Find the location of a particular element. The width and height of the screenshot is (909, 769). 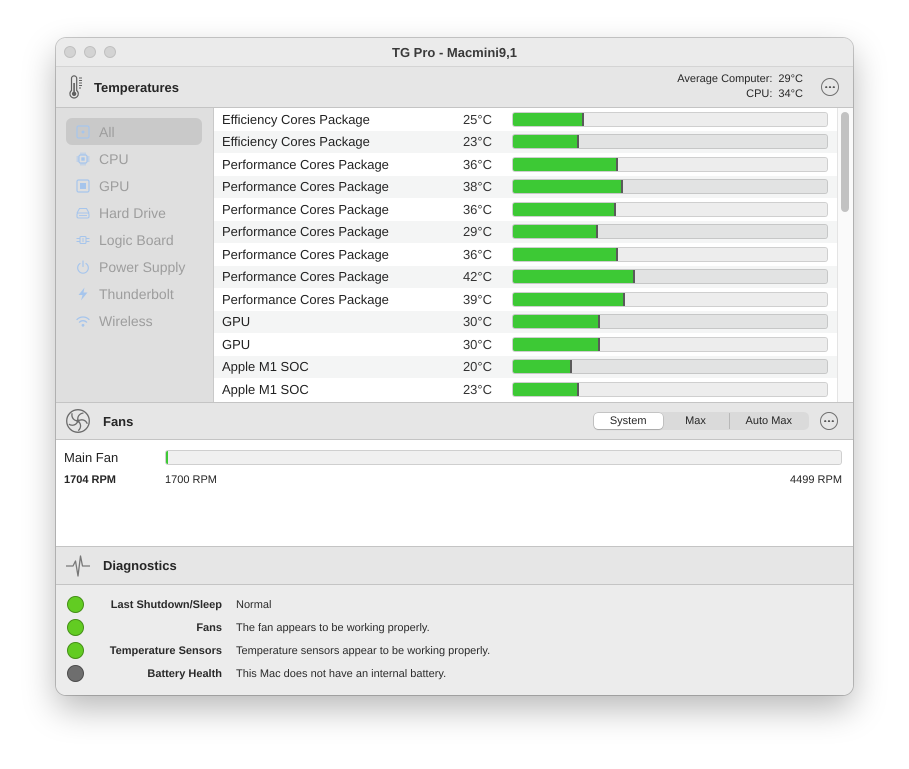

diagnostic-label: Last Shutdown/Sleep is located at coordinates (166, 604).